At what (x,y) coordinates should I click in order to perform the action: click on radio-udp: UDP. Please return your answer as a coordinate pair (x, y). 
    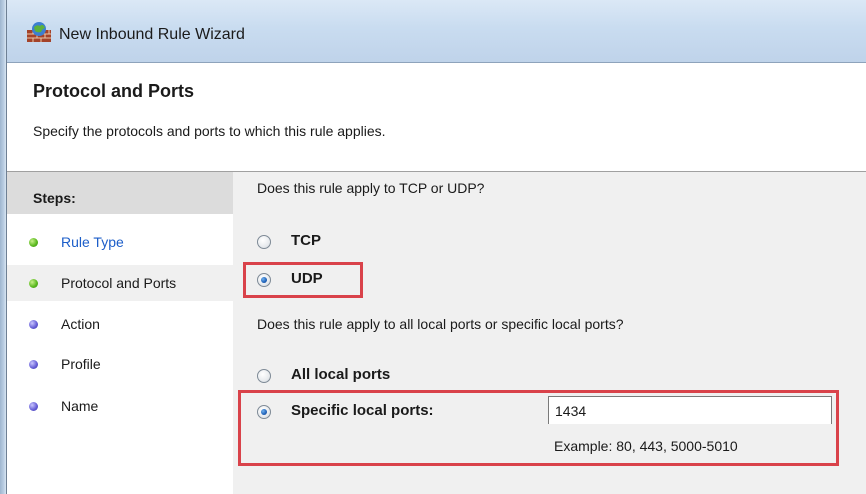
    Looking at the image, I should click on (307, 282).